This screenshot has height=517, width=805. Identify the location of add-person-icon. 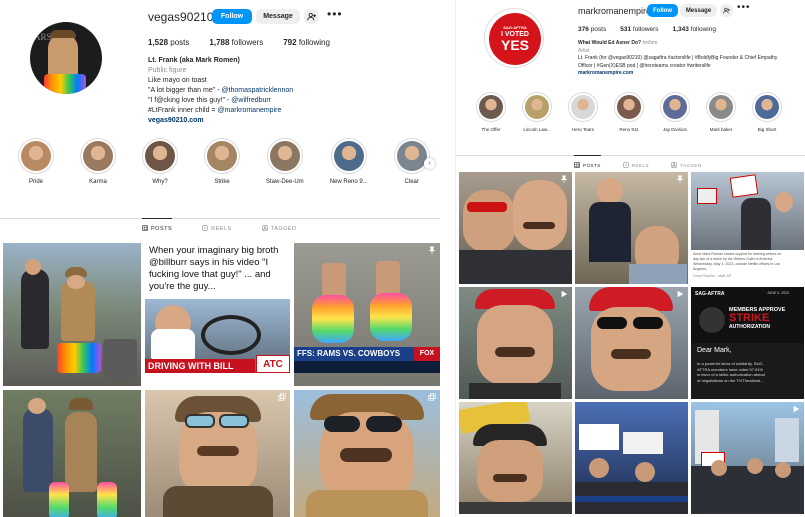
(311, 16).